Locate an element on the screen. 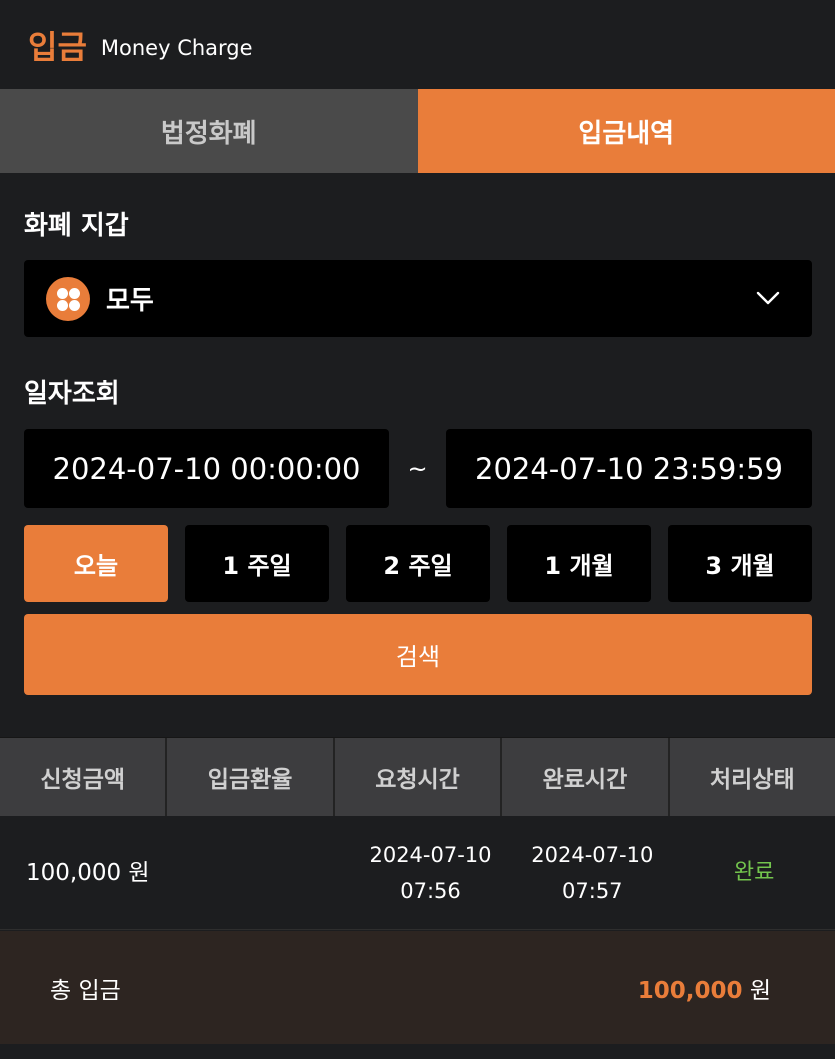 Image resolution: width=835 pixels, height=1059 pixels. wallet-selected-value: 모두 is located at coordinates (130, 301).